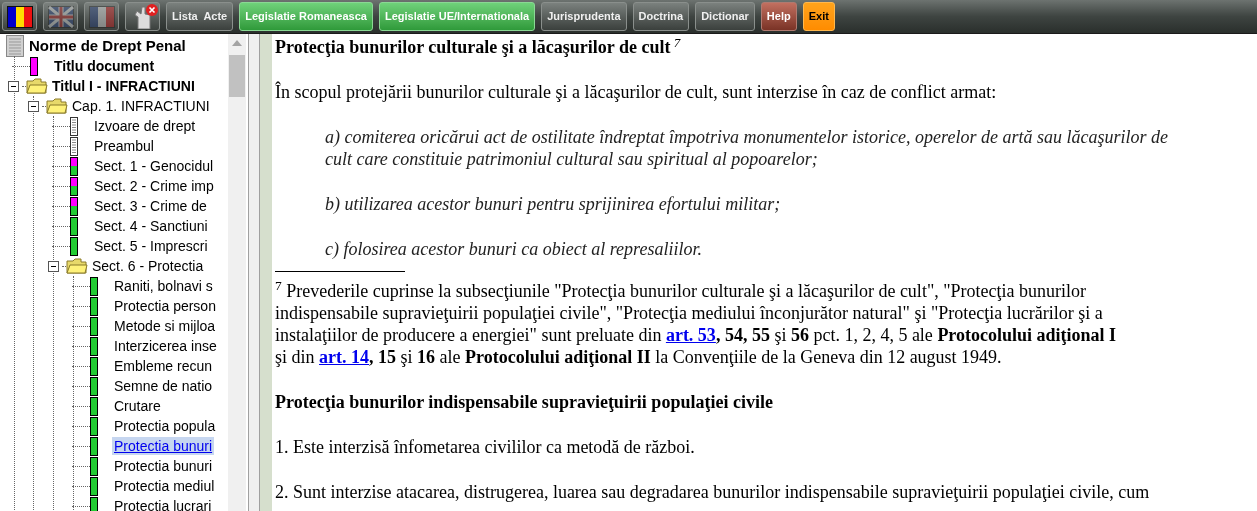  What do you see at coordinates (141, 106) in the screenshot?
I see `tree-item: Cap. 1. INFRACTIUNI` at bounding box center [141, 106].